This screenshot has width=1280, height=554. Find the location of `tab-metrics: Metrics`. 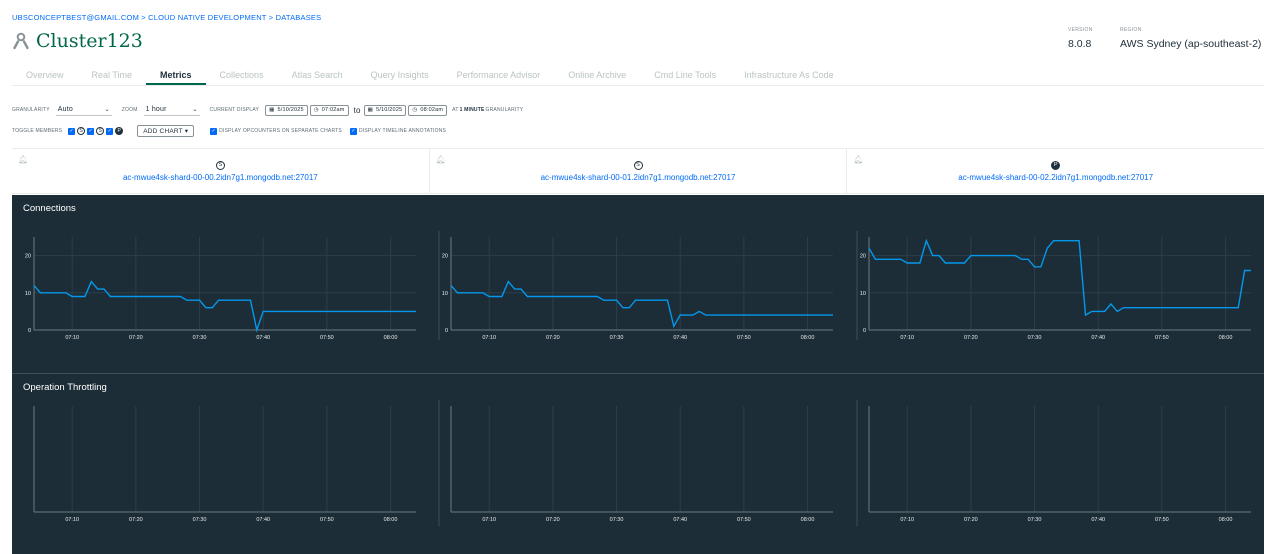

tab-metrics: Metrics is located at coordinates (176, 76).